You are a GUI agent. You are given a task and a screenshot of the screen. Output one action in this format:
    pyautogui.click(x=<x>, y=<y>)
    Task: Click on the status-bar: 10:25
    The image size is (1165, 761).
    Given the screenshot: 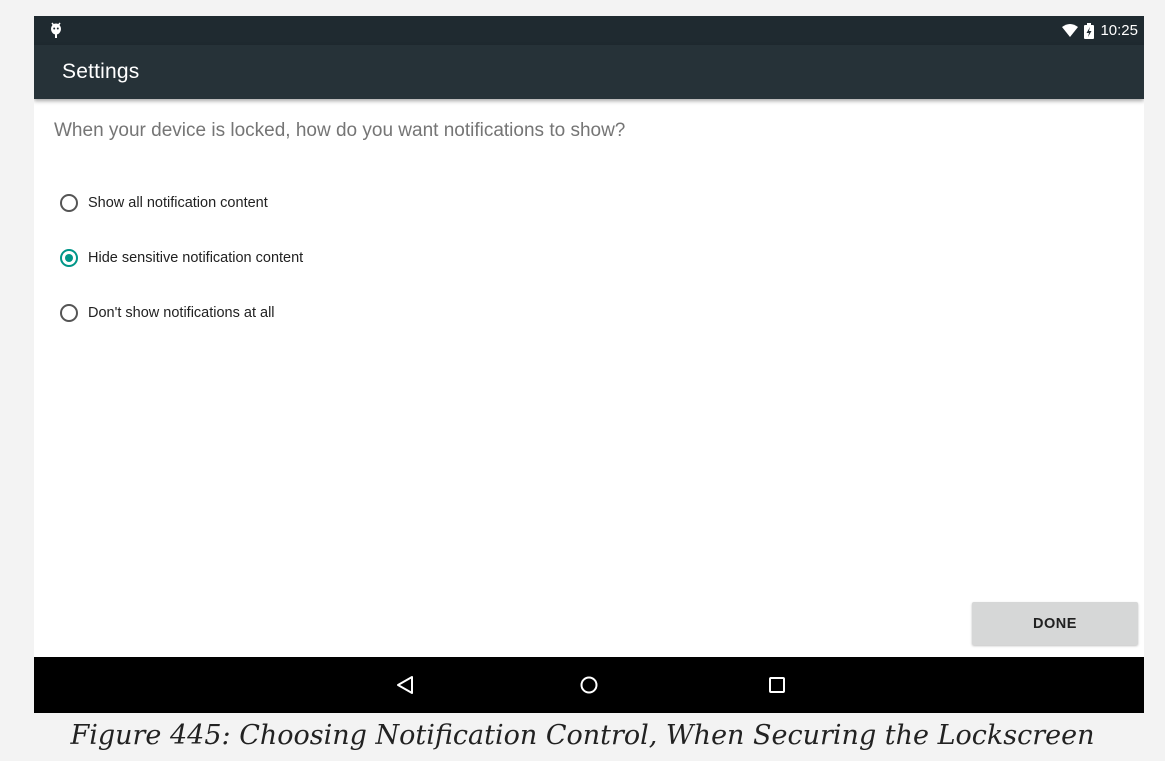 What is the action you would take?
    pyautogui.click(x=589, y=30)
    